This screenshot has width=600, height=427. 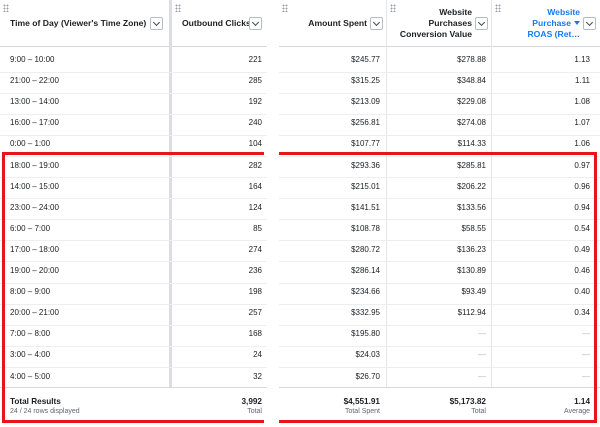 I want to click on outbound-clicks-cell: 221, so click(x=255, y=59).